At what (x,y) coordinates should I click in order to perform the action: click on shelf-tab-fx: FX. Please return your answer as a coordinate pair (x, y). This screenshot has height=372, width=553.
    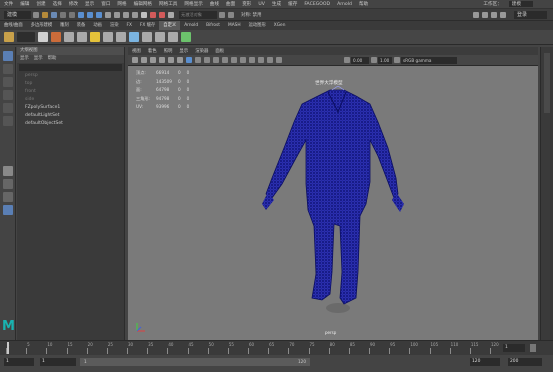
    Looking at the image, I should click on (129, 25).